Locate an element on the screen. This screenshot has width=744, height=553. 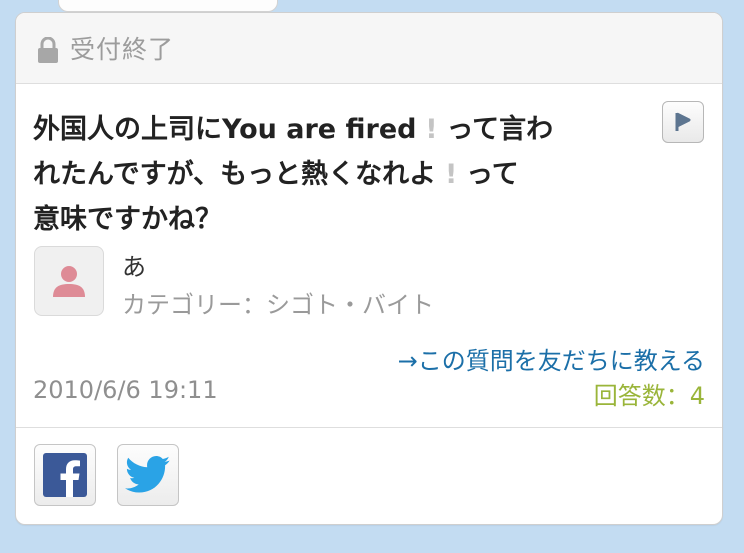
status-label: 受付終了 is located at coordinates (122, 49).